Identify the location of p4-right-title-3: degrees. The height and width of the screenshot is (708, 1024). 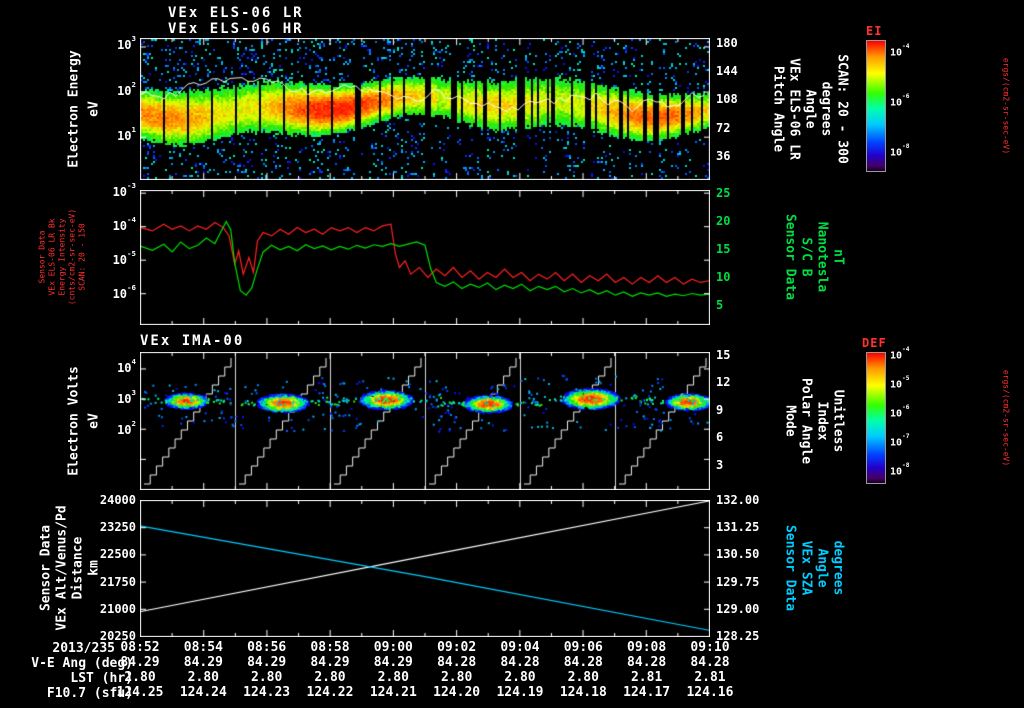
(838, 568).